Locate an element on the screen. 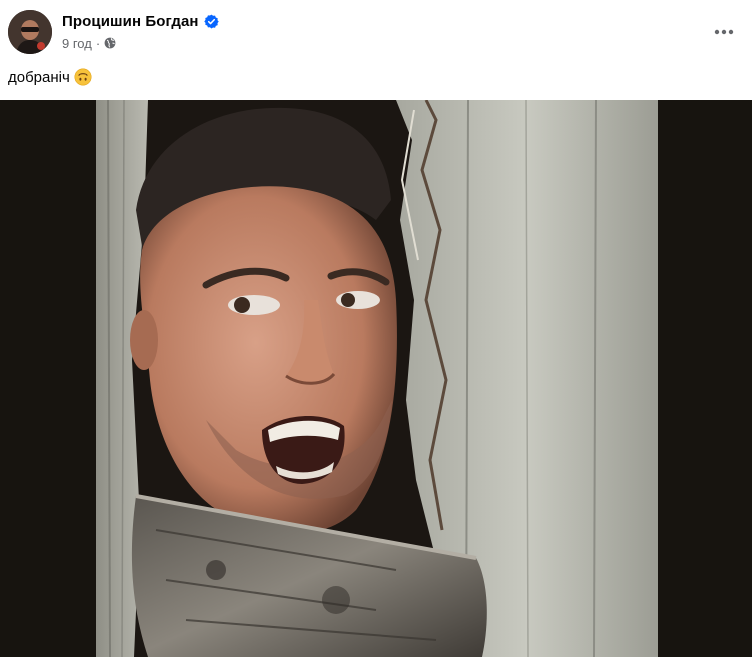  verified-badge-icon is located at coordinates (211, 21).